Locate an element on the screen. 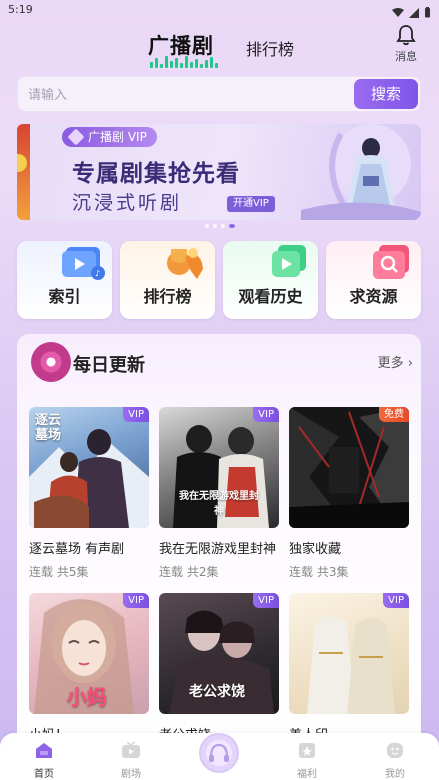 The width and height of the screenshot is (439, 780). quick-rank-label: 排行榜 is located at coordinates (167, 296).